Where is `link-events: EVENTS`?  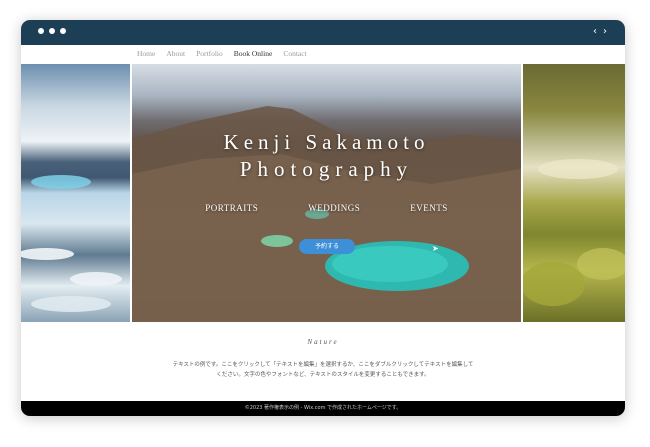
link-events: EVENTS is located at coordinates (429, 208).